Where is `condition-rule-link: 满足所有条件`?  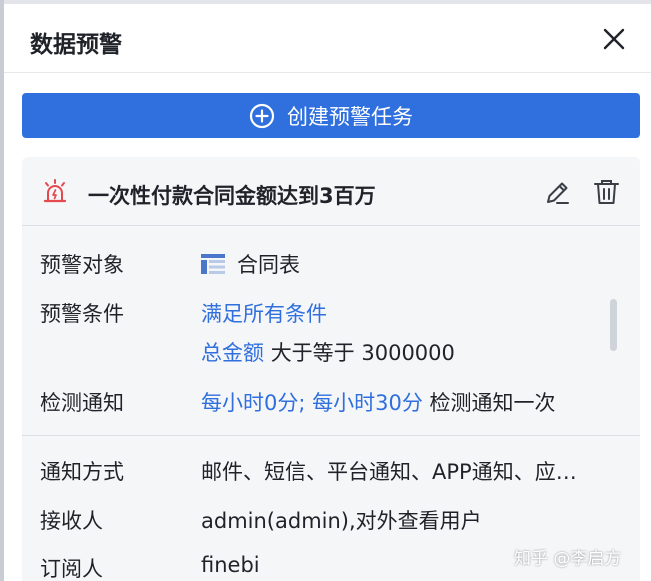
condition-rule-link: 满足所有条件 is located at coordinates (264, 313).